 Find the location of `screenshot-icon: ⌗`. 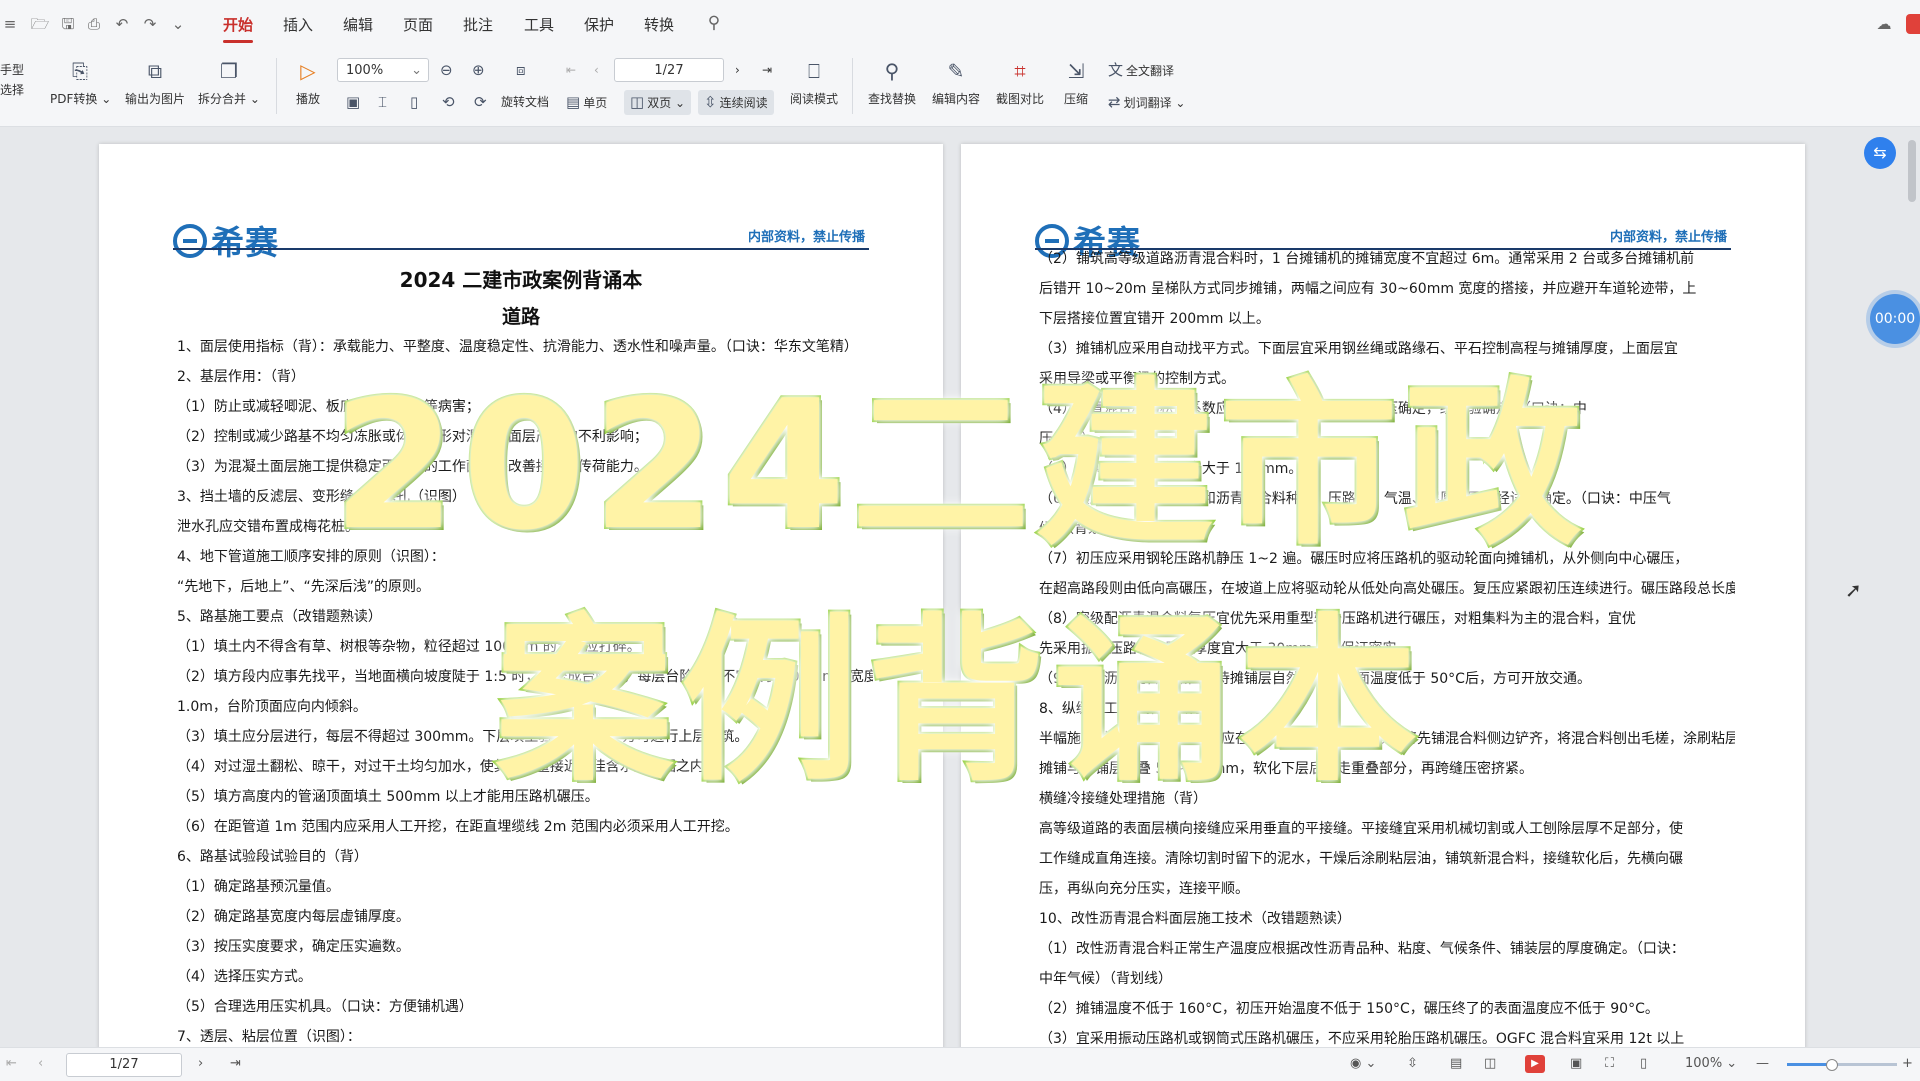

screenshot-icon: ⌗ is located at coordinates (1020, 71).